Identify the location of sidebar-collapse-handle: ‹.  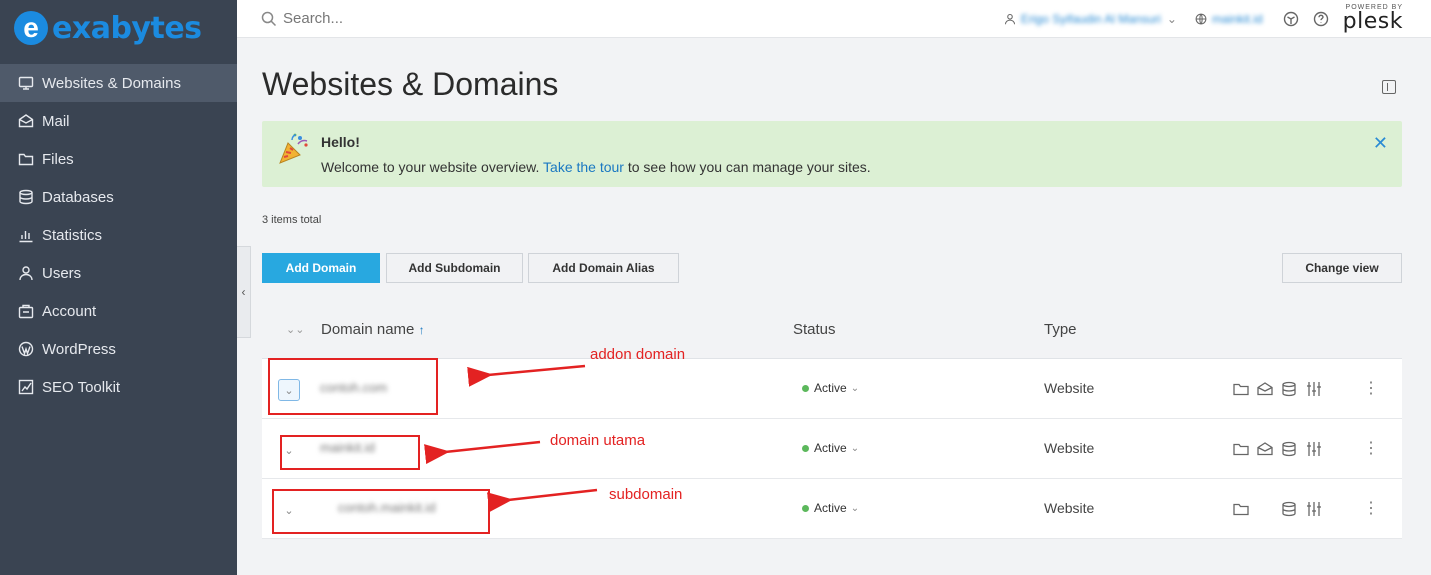
(244, 292).